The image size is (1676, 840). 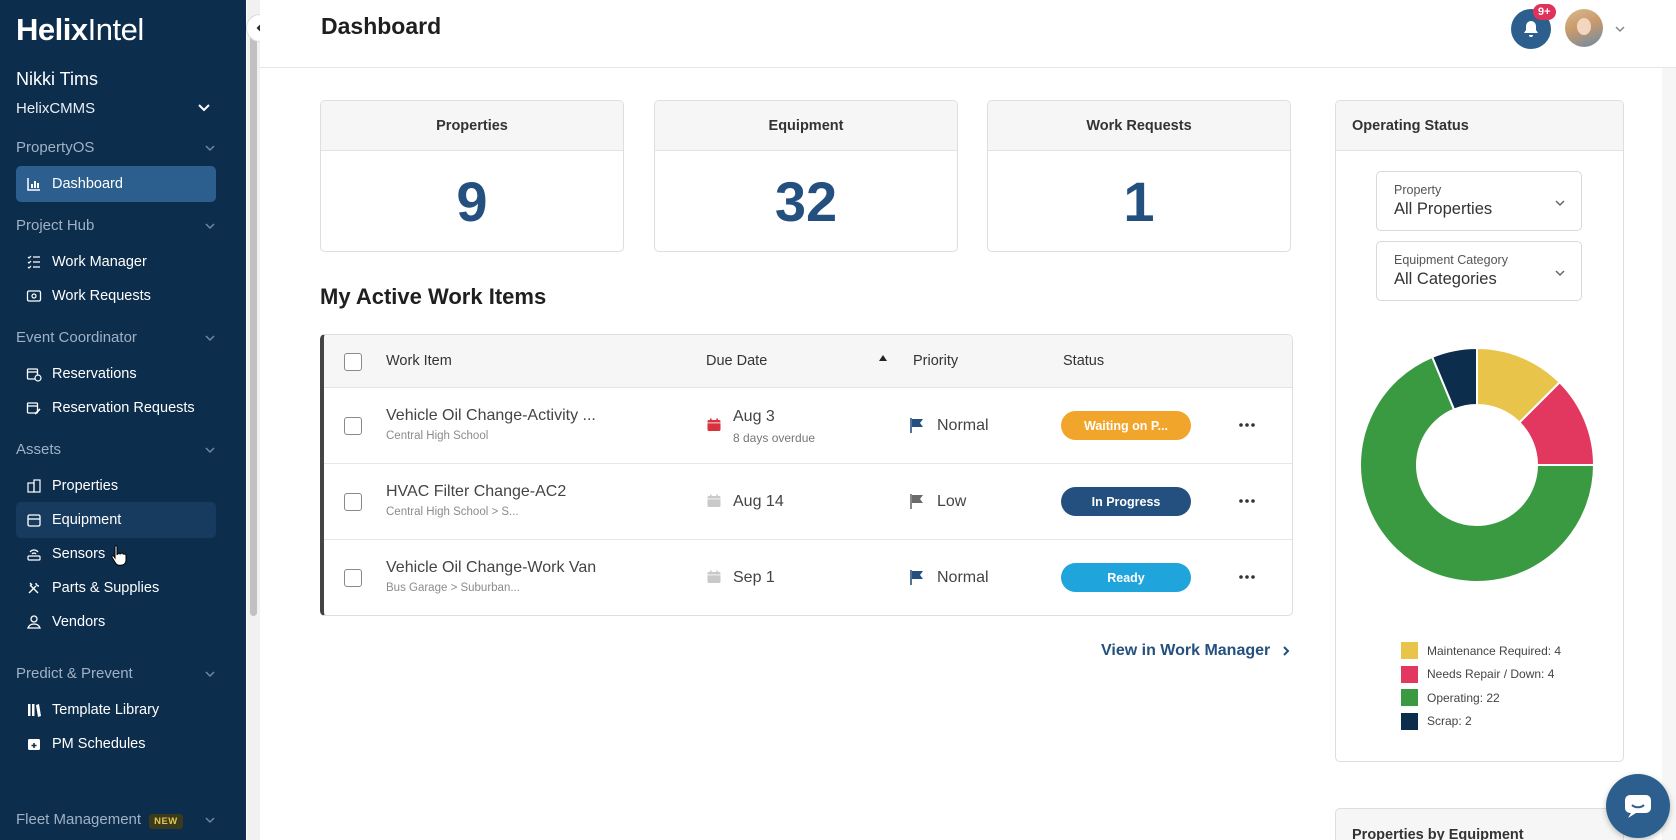 What do you see at coordinates (1494, 650) in the screenshot?
I see `legend-label: Maintenance Required: 4` at bounding box center [1494, 650].